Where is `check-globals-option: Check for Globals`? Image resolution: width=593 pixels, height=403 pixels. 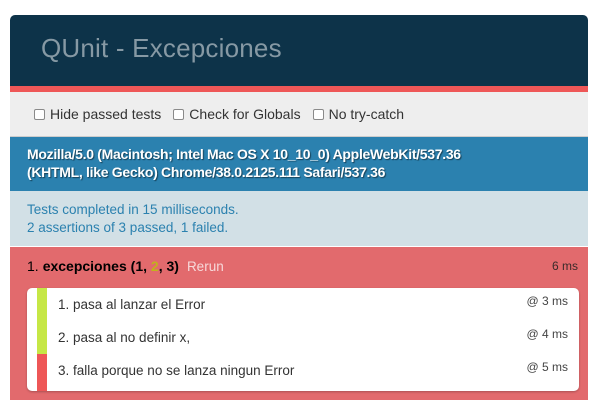
check-globals-option: Check for Globals is located at coordinates (237, 114).